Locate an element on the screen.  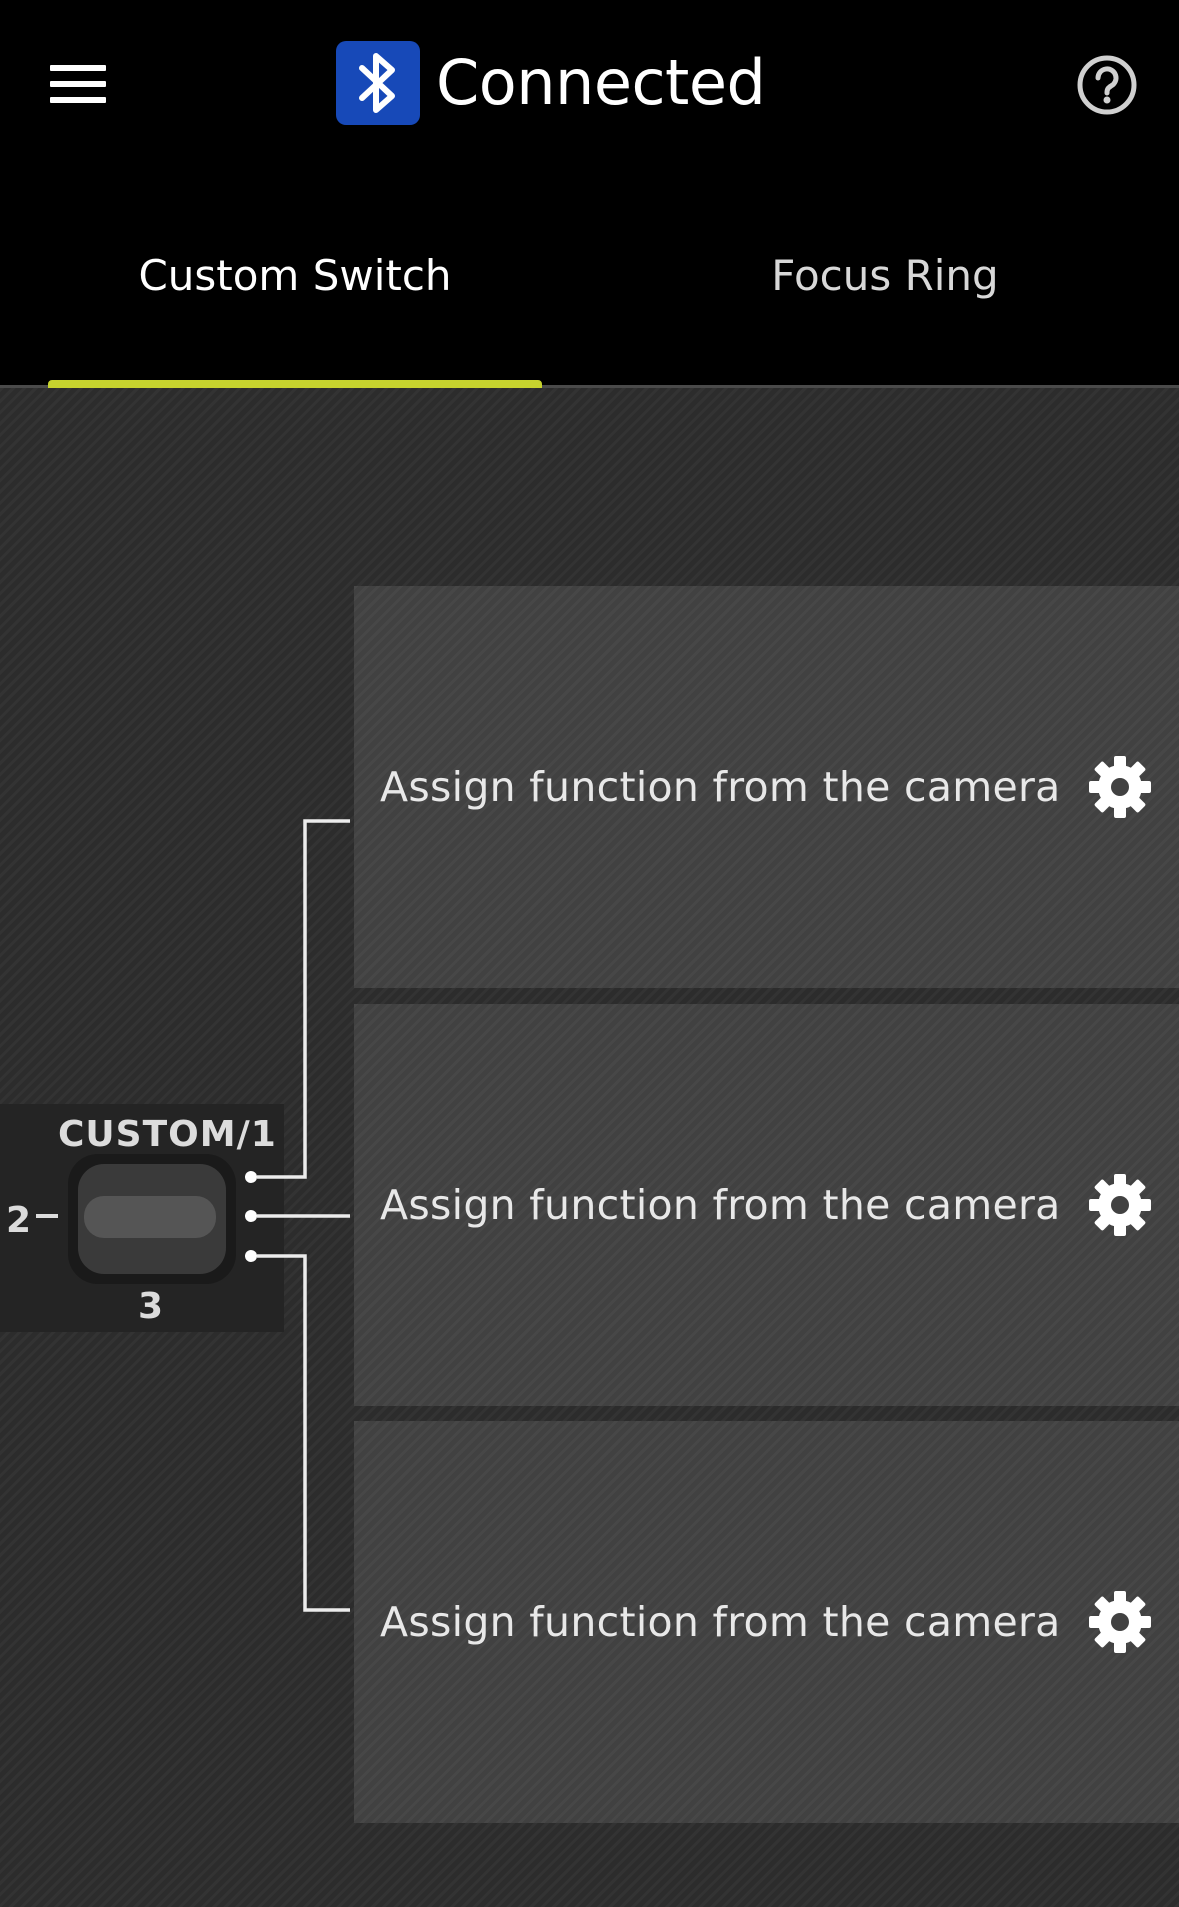
function-slot-1: Assign function from the camera is located at coordinates (766, 787).